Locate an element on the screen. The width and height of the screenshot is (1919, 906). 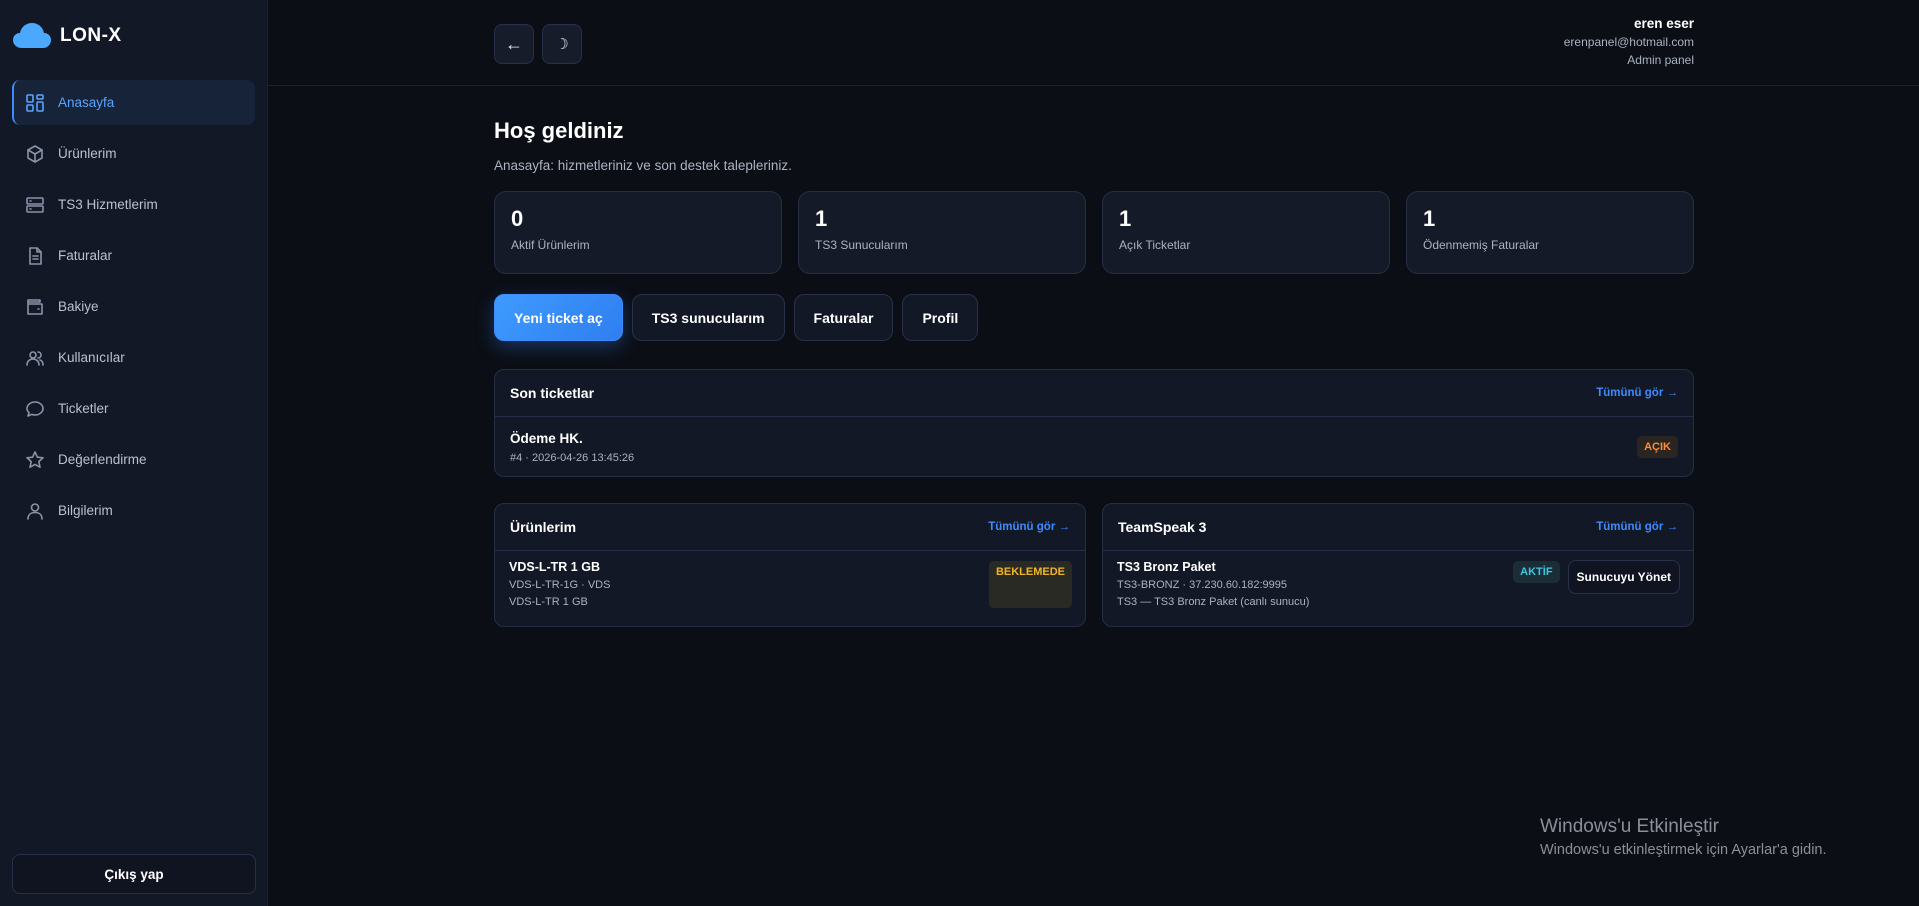
stat-card-active-products: 0 Aktif Ürünlerim is located at coordinates (638, 232).